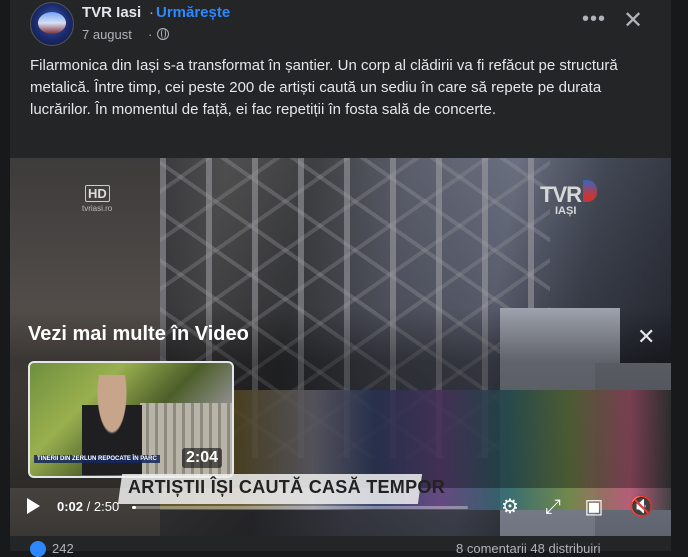 This screenshot has width=688, height=557. I want to click on current-time: 0:02, so click(70, 506).